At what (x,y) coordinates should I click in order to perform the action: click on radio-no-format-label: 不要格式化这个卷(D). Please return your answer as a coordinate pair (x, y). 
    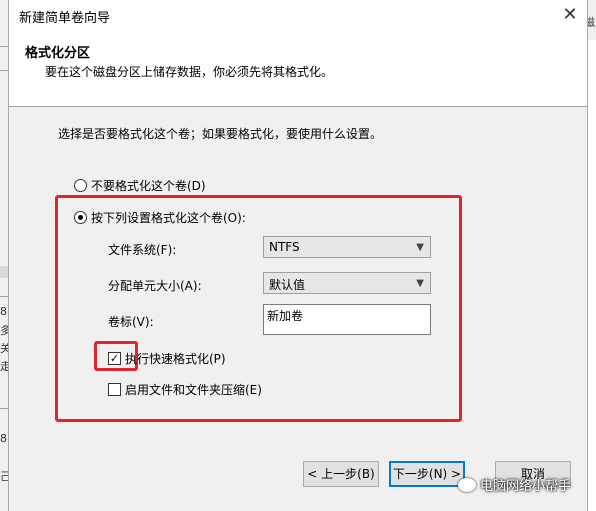
    Looking at the image, I should click on (148, 186).